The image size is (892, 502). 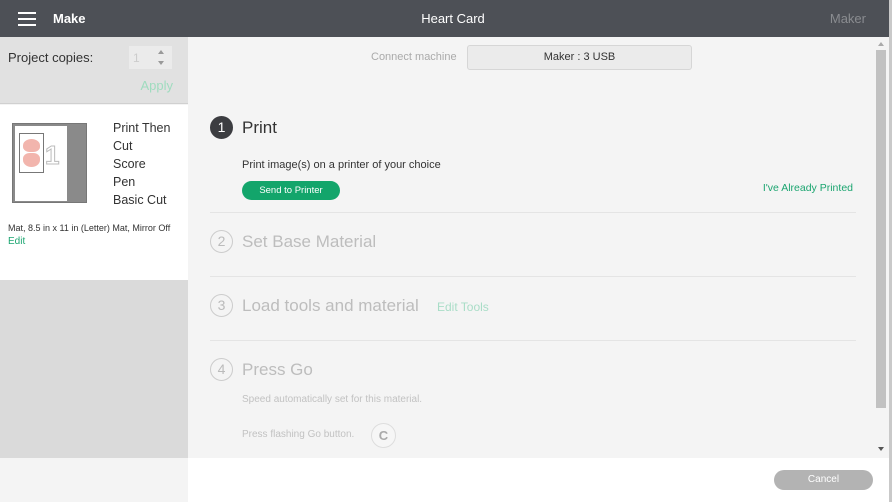 I want to click on apply-button: Apply, so click(x=156, y=85).